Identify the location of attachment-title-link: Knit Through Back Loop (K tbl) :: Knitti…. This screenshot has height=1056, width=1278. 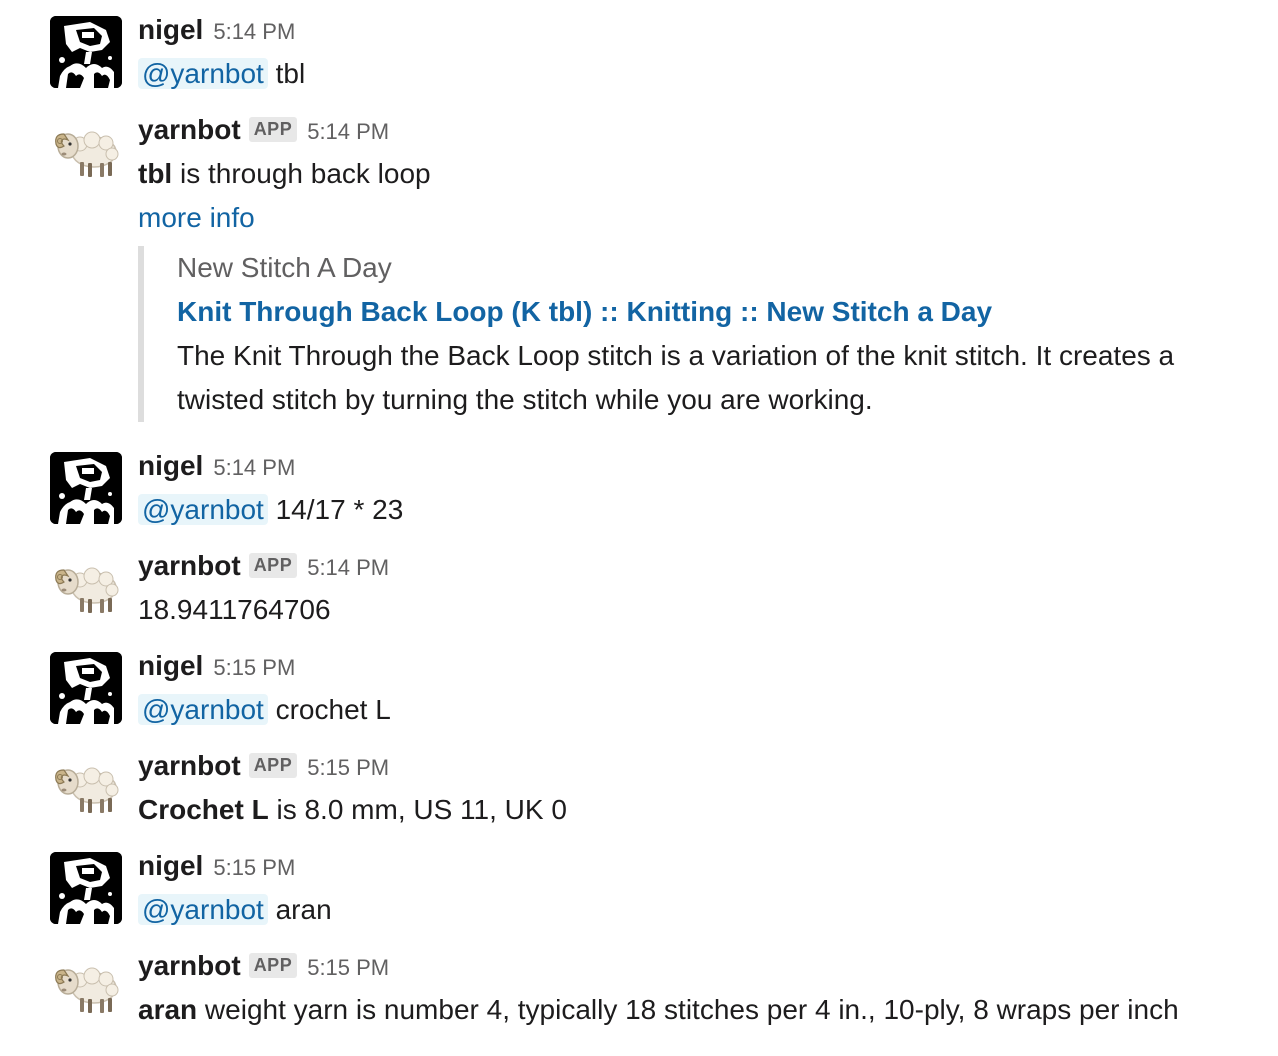
(702, 312).